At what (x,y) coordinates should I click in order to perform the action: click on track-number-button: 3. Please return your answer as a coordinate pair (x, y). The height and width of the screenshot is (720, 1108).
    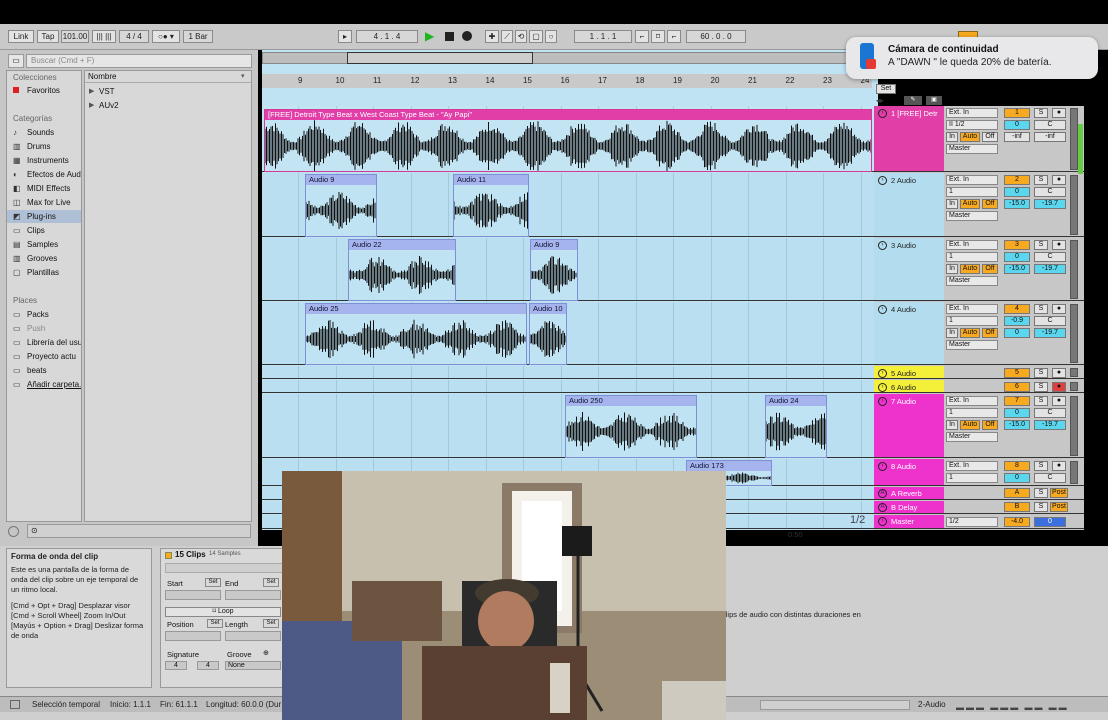
    Looking at the image, I should click on (1017, 245).